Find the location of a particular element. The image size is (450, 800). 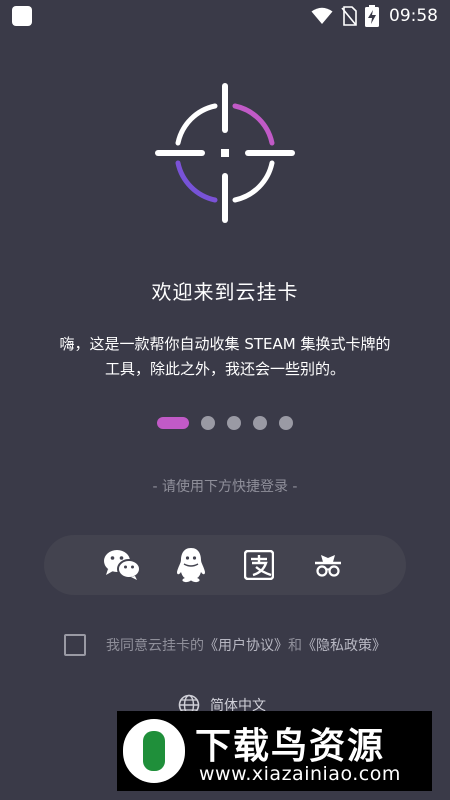

agreement-and: 和 is located at coordinates (295, 646).